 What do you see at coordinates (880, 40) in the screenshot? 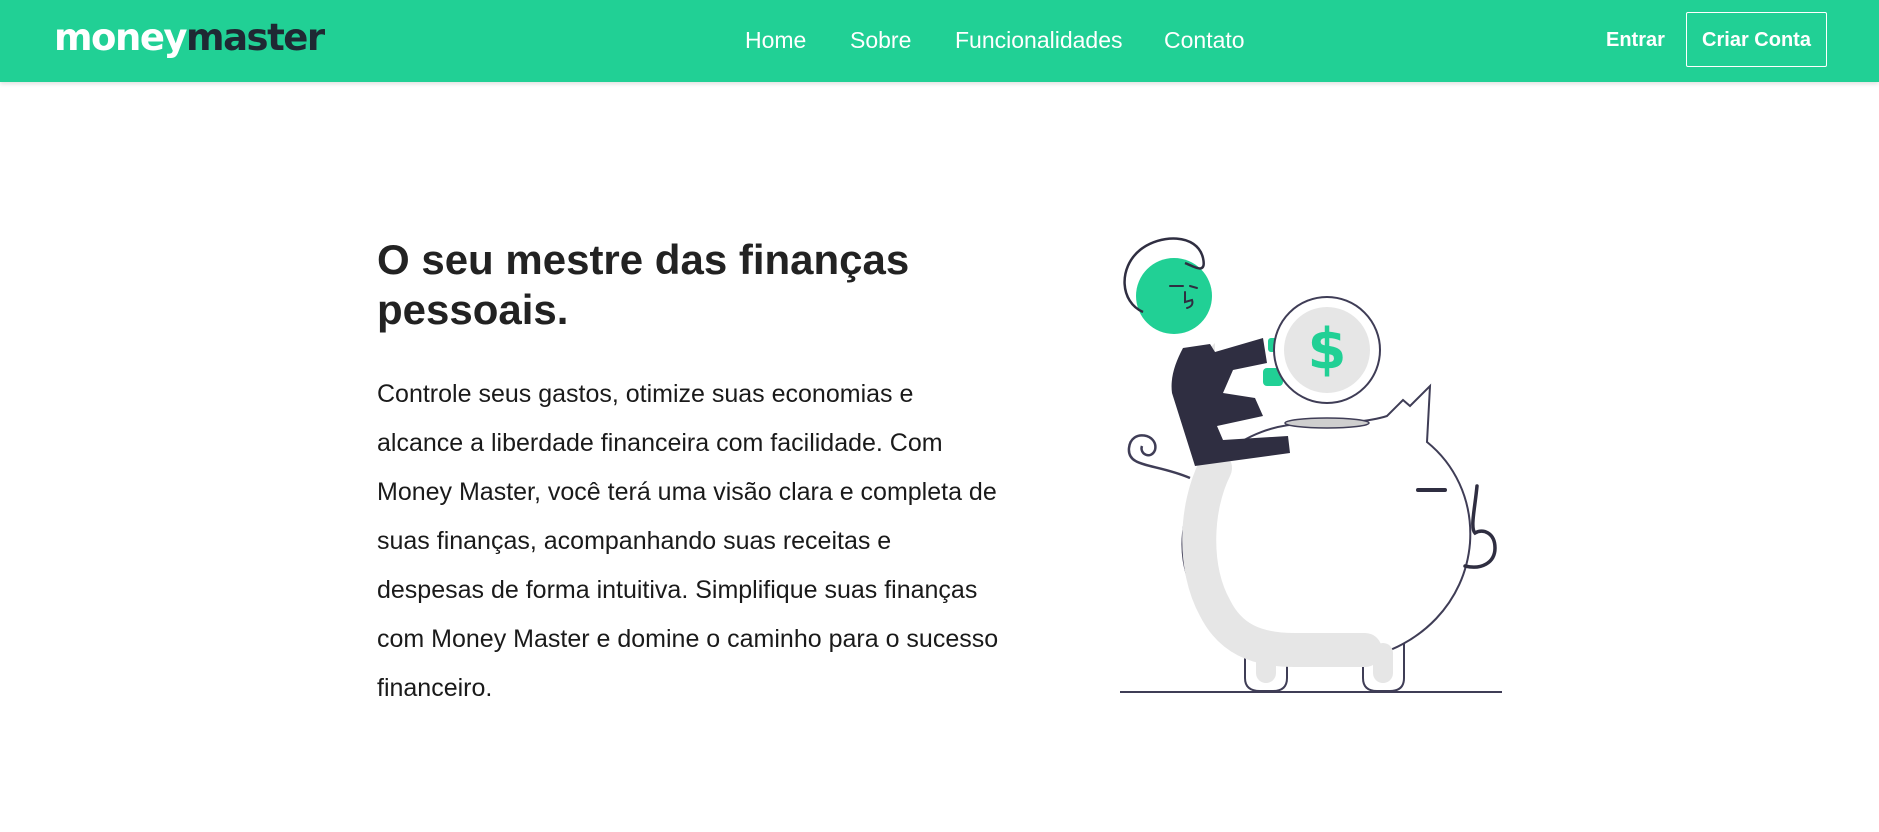
I see `nav-link-sobre: Sobre` at bounding box center [880, 40].